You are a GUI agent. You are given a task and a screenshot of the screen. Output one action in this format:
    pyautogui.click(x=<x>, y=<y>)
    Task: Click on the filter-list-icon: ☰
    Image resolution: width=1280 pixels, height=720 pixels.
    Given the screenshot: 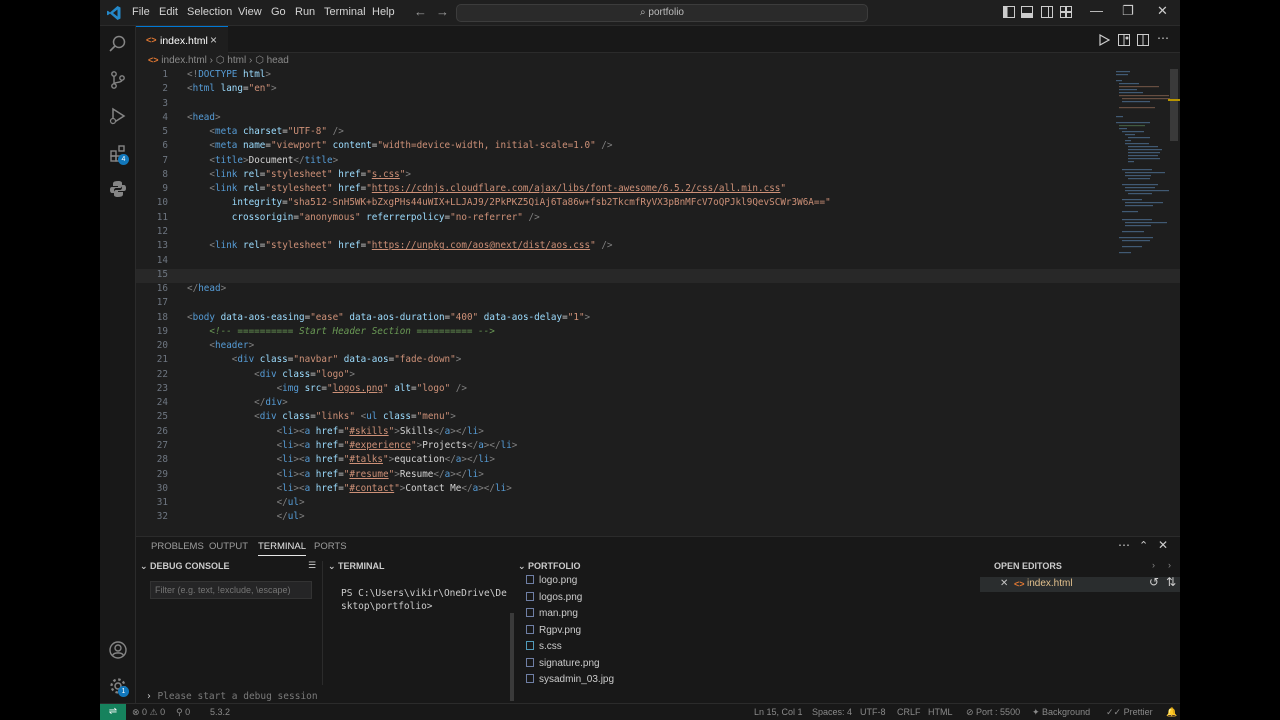 What is the action you would take?
    pyautogui.click(x=312, y=565)
    